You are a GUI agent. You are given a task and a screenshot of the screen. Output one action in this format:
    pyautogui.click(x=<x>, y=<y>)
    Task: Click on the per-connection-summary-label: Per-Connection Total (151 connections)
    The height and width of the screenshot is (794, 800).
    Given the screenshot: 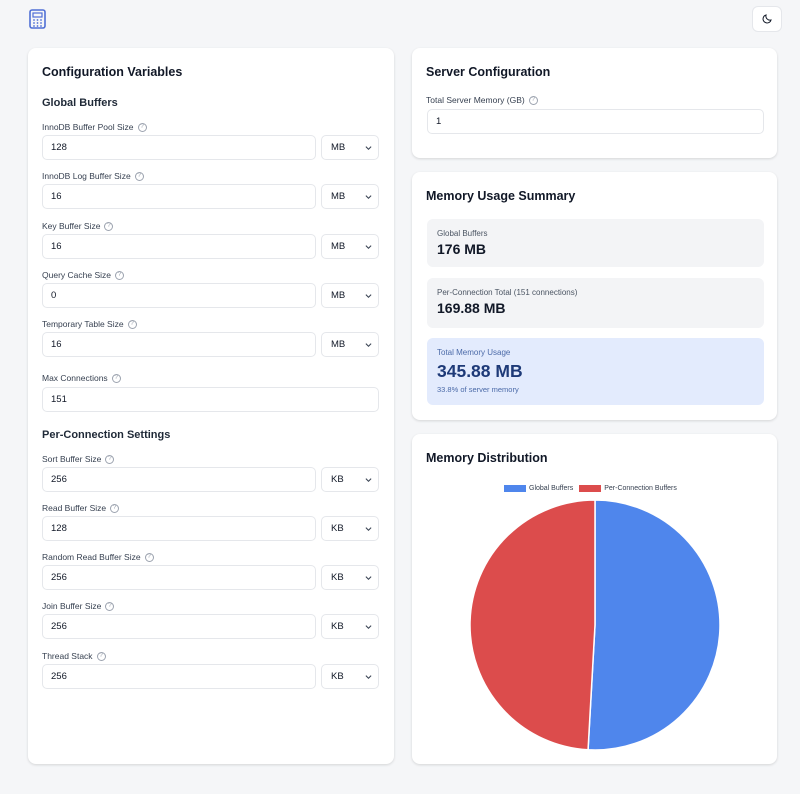 What is the action you would take?
    pyautogui.click(x=507, y=292)
    